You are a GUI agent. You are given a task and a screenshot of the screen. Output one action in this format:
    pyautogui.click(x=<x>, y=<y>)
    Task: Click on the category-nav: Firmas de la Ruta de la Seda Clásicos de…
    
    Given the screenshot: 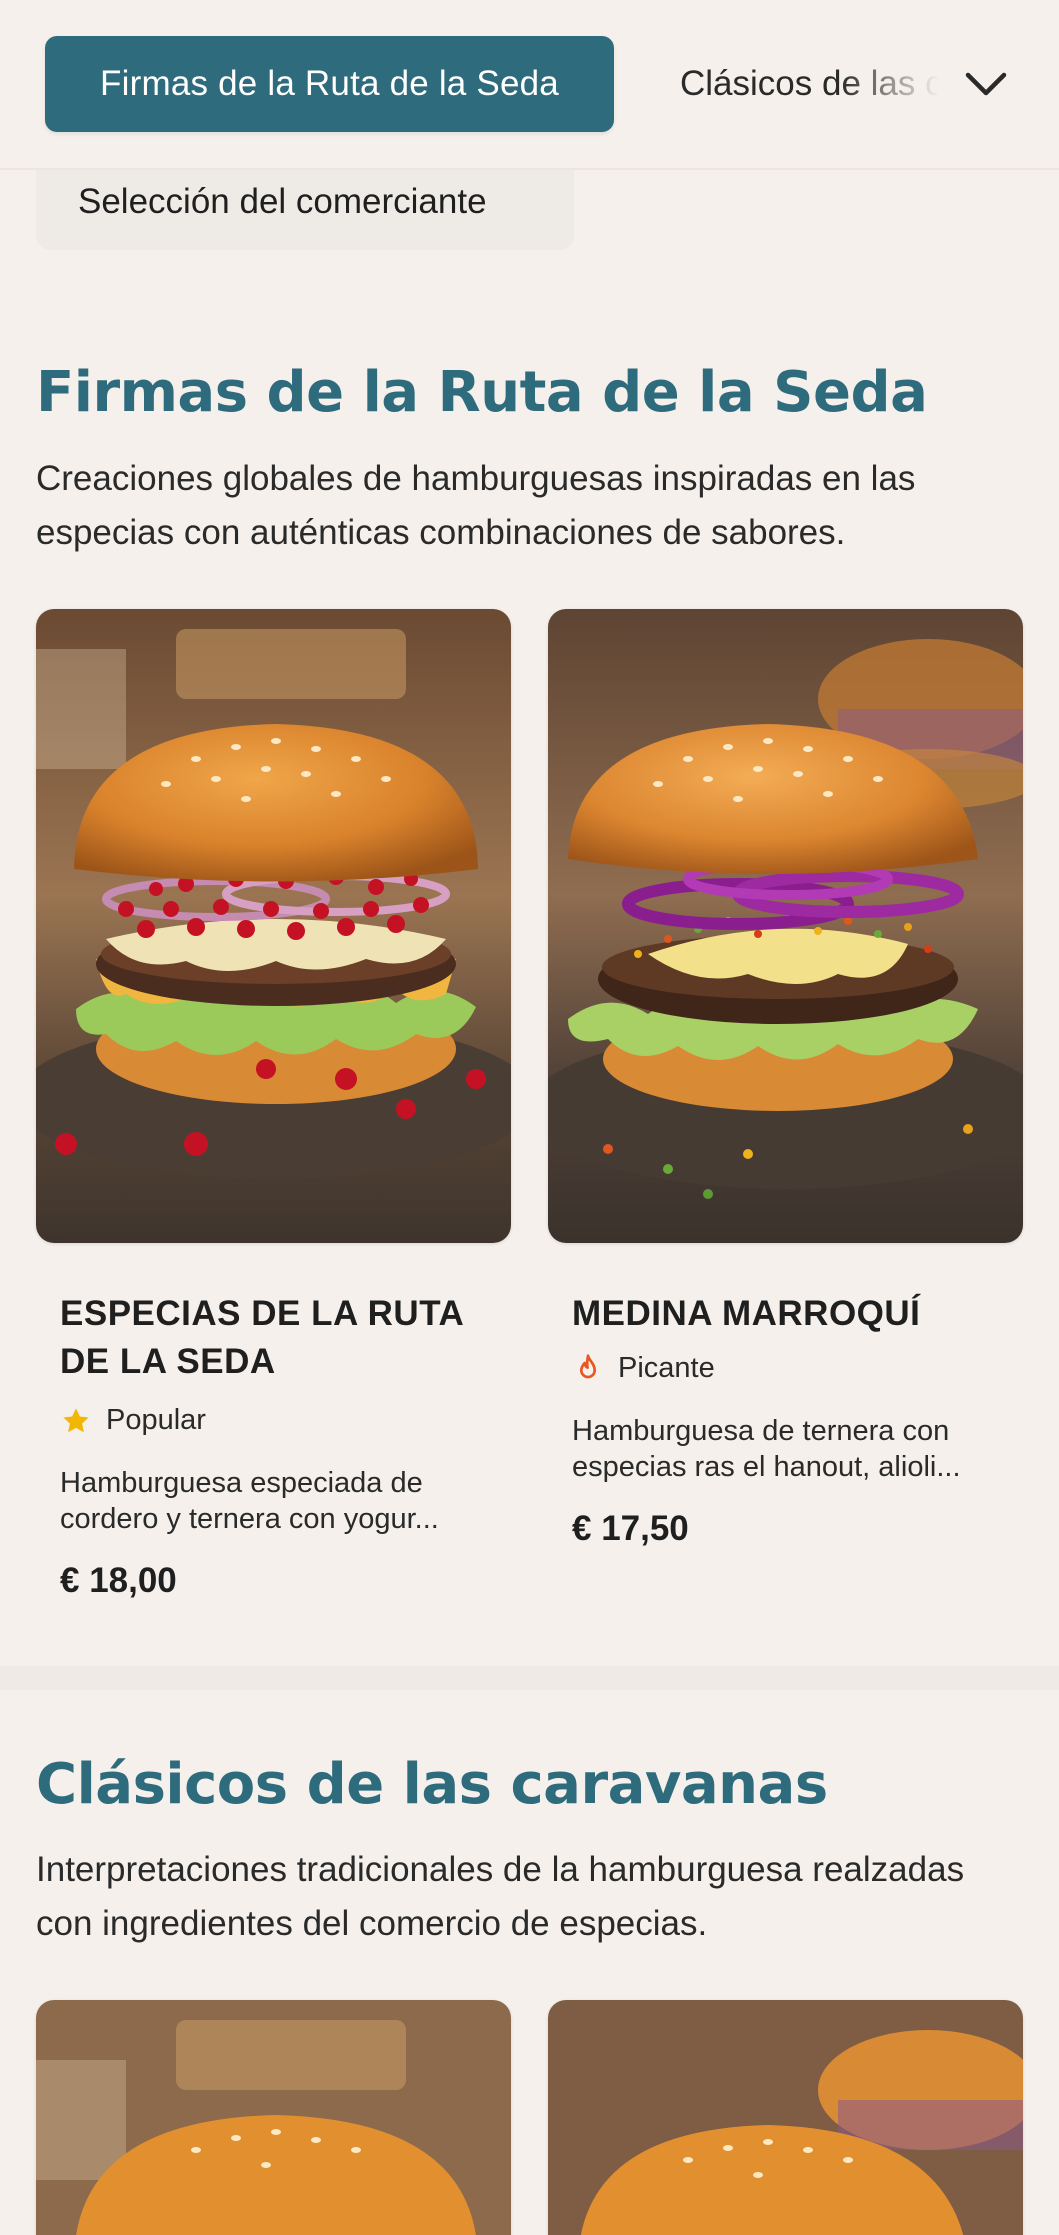 What is the action you would take?
    pyautogui.click(x=529, y=85)
    